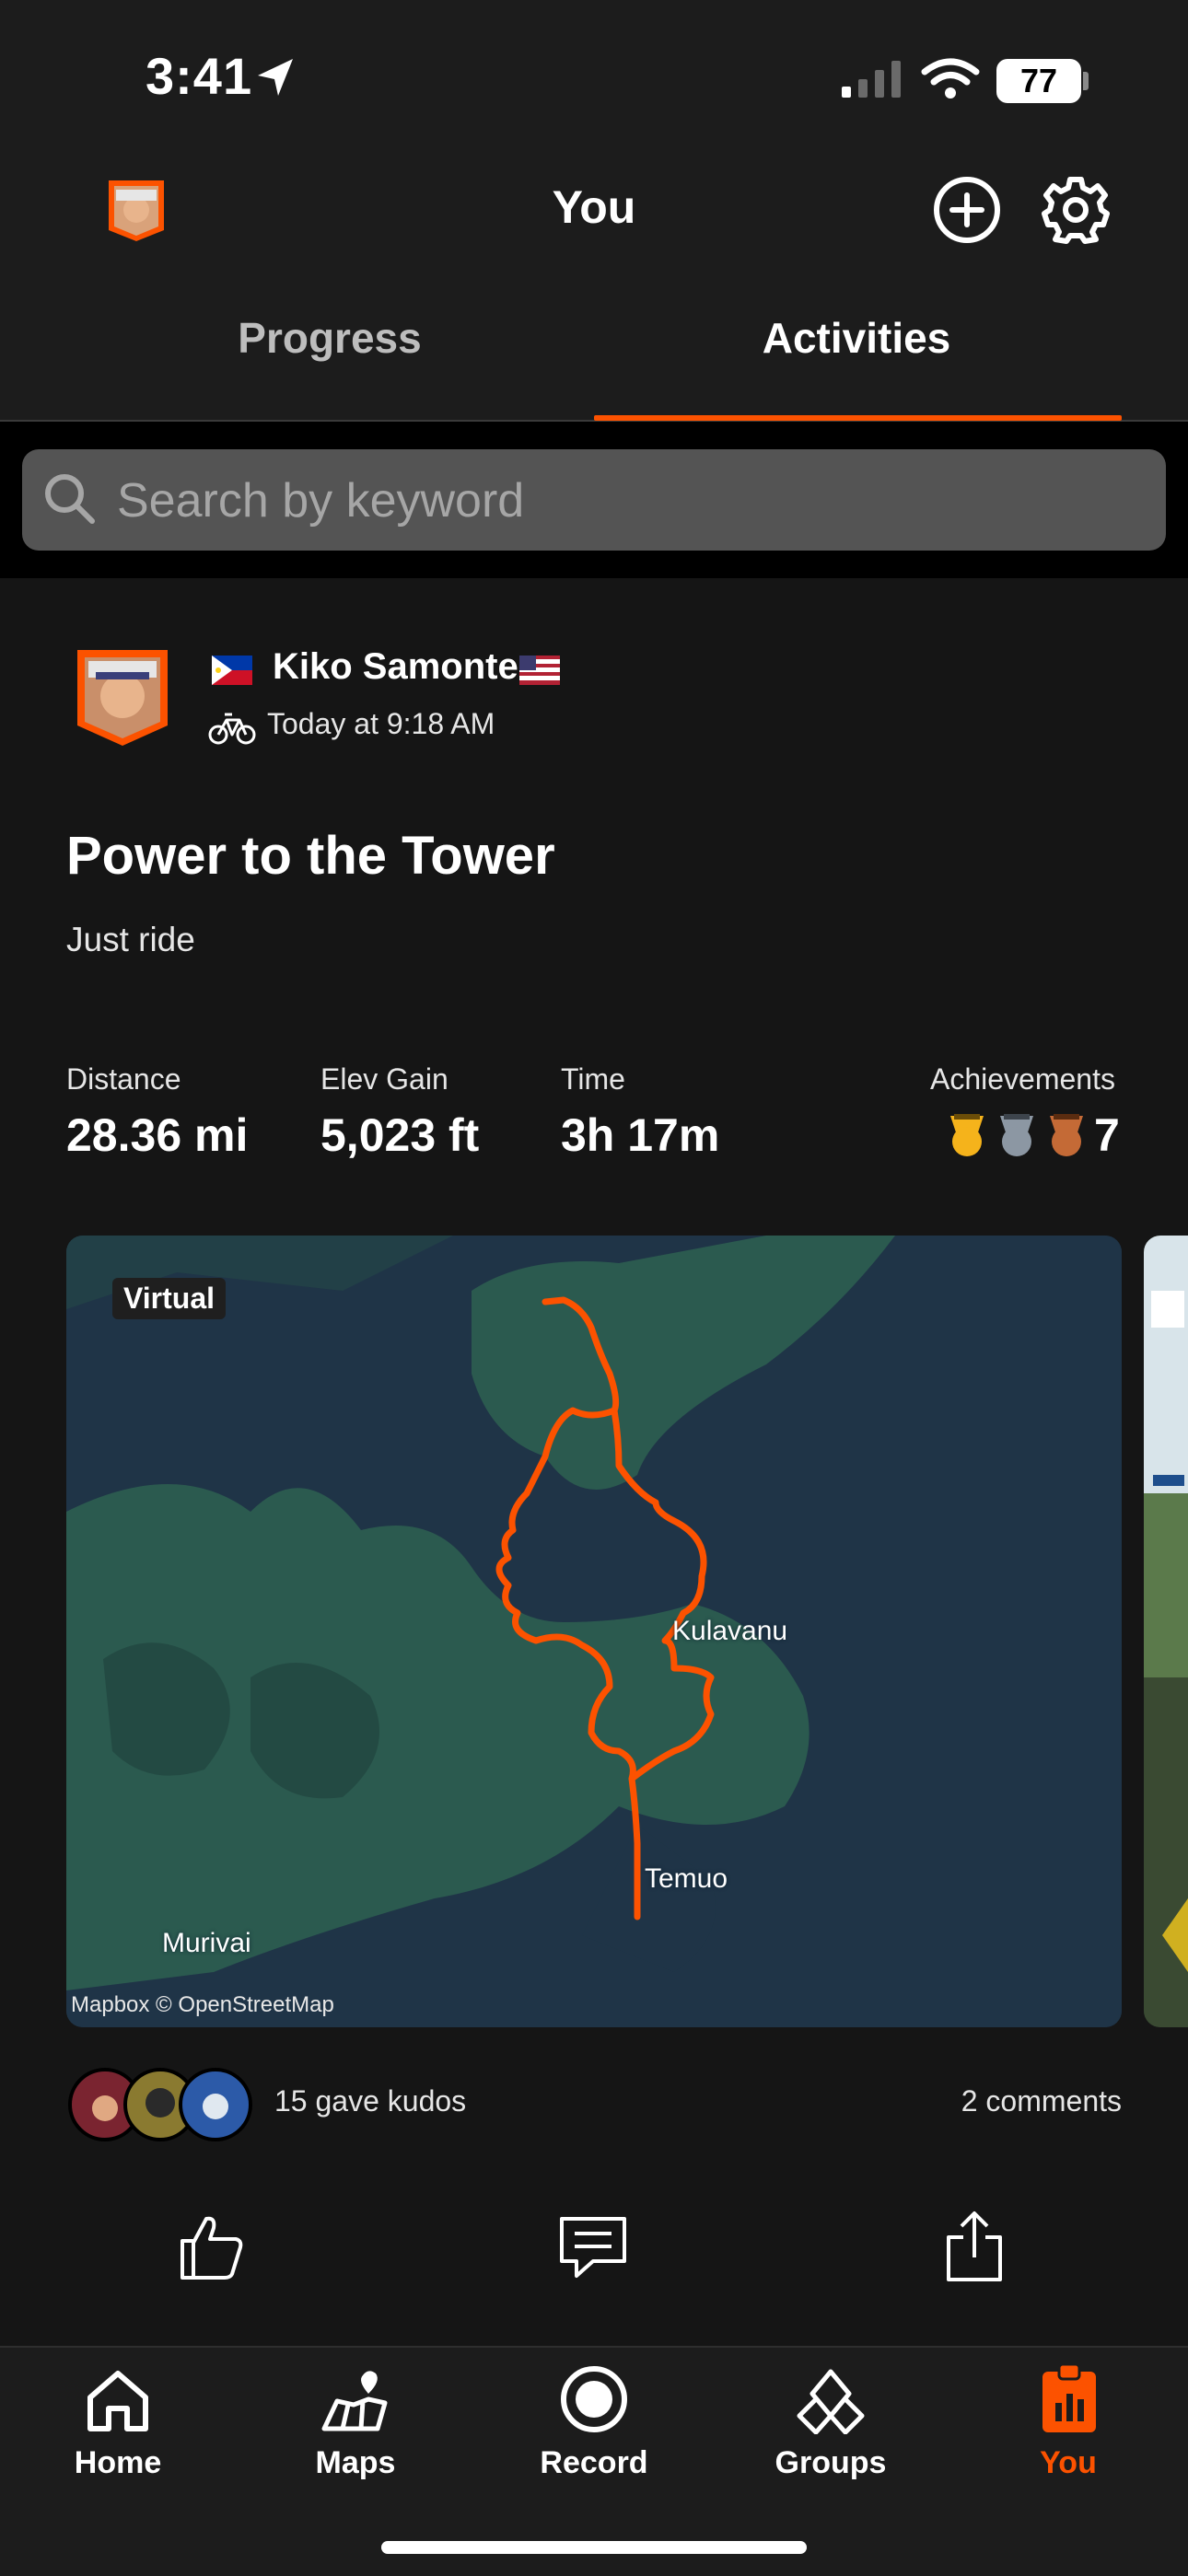 The image size is (1188, 2576). I want to click on map-place-label: Temuo, so click(686, 1878).